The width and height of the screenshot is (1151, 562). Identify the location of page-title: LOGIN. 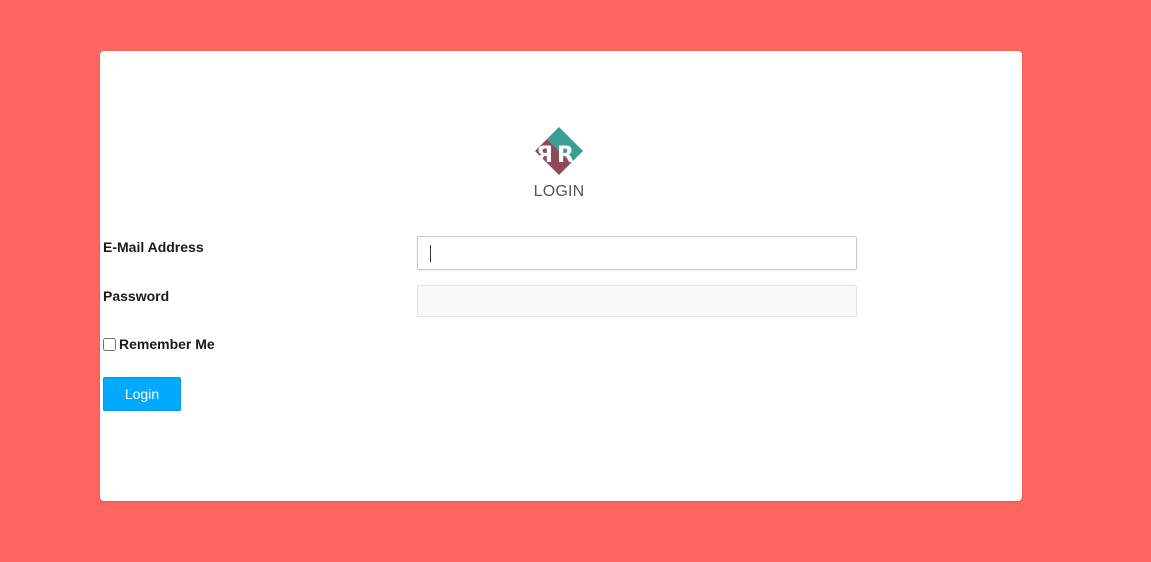
(559, 191).